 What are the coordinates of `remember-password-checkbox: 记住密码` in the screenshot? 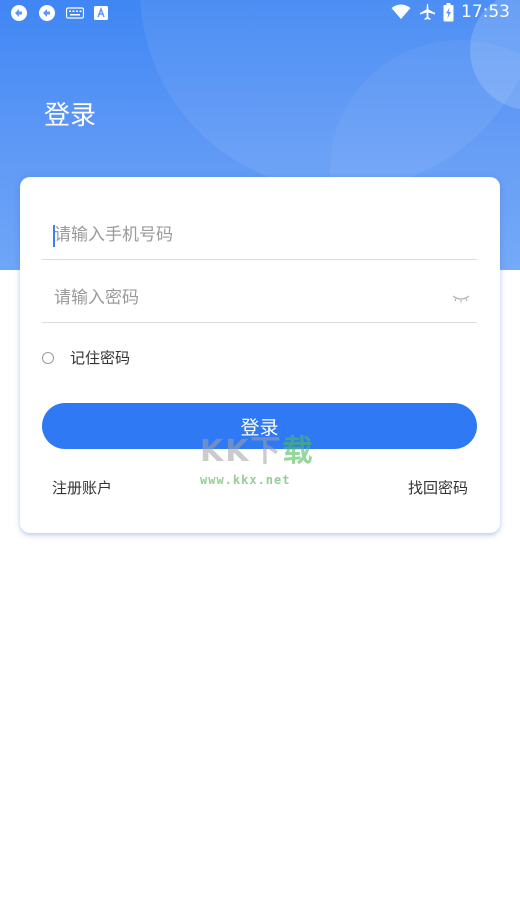 It's located at (86, 357).